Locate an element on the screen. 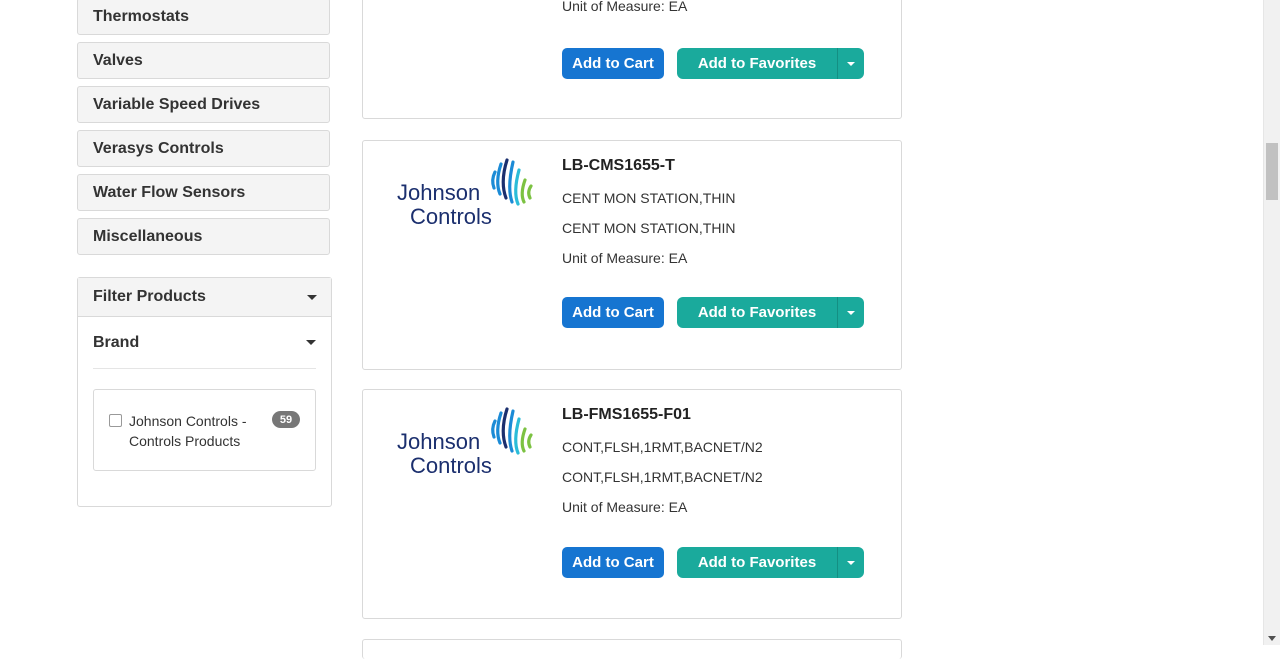  filter-products-toggle: Filter Products is located at coordinates (204, 297).